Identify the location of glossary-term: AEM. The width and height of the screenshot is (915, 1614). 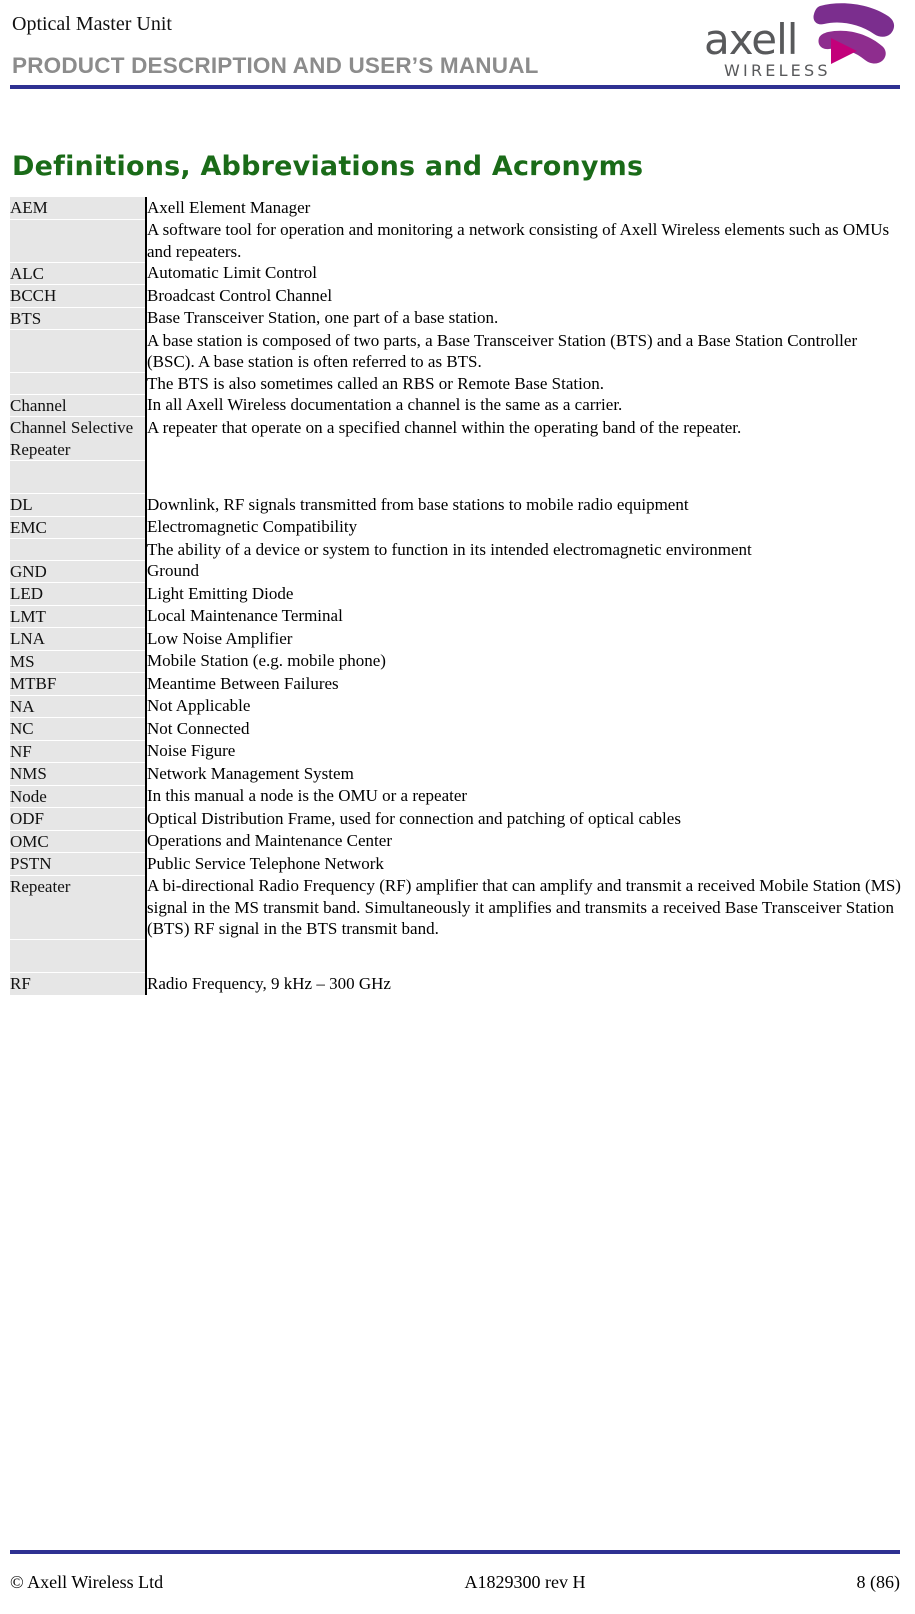
(78, 208).